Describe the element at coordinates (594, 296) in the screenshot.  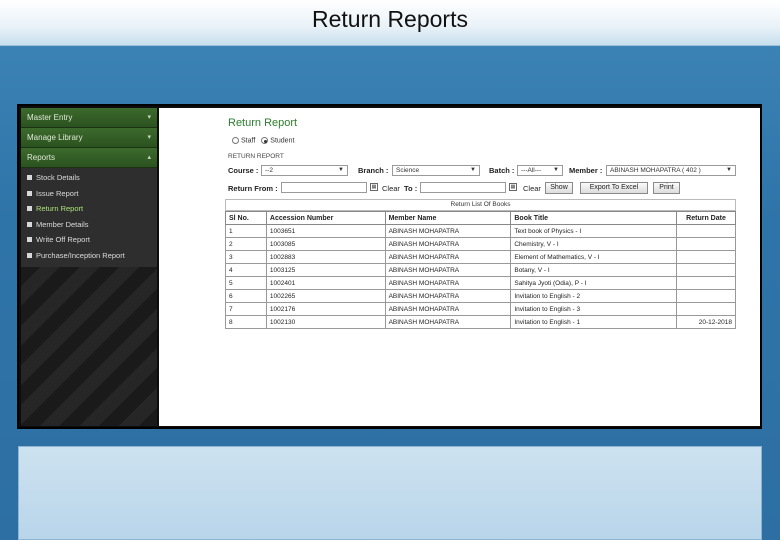
I see `table-cell: Invitation to English - 2` at that location.